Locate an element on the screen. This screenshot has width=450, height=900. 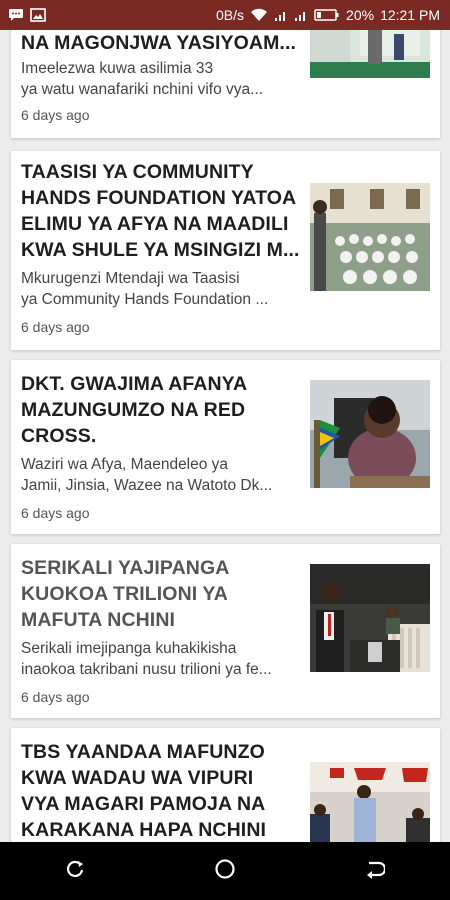
home-icon is located at coordinates (225, 871).